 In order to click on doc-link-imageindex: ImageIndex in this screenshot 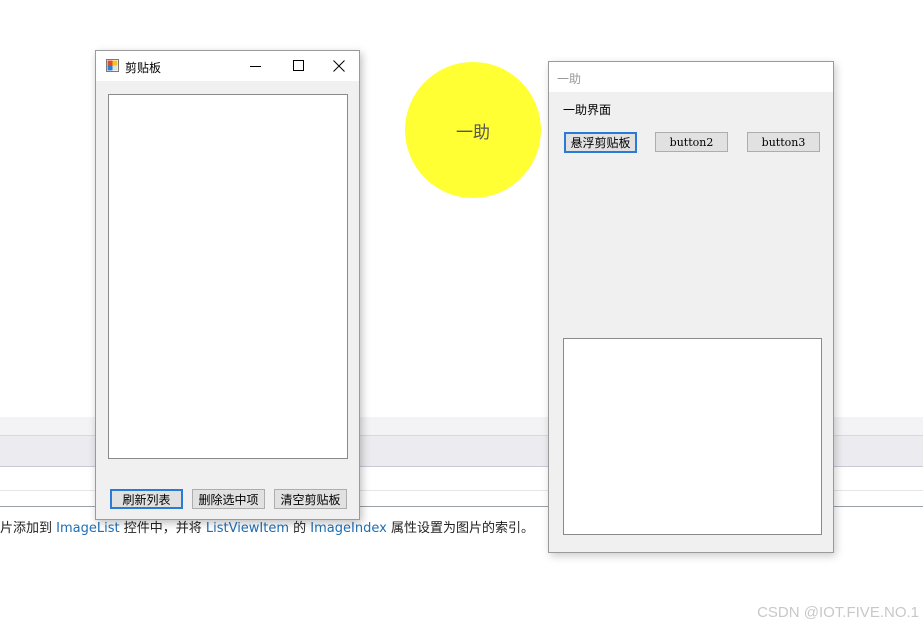, I will do `click(348, 528)`.